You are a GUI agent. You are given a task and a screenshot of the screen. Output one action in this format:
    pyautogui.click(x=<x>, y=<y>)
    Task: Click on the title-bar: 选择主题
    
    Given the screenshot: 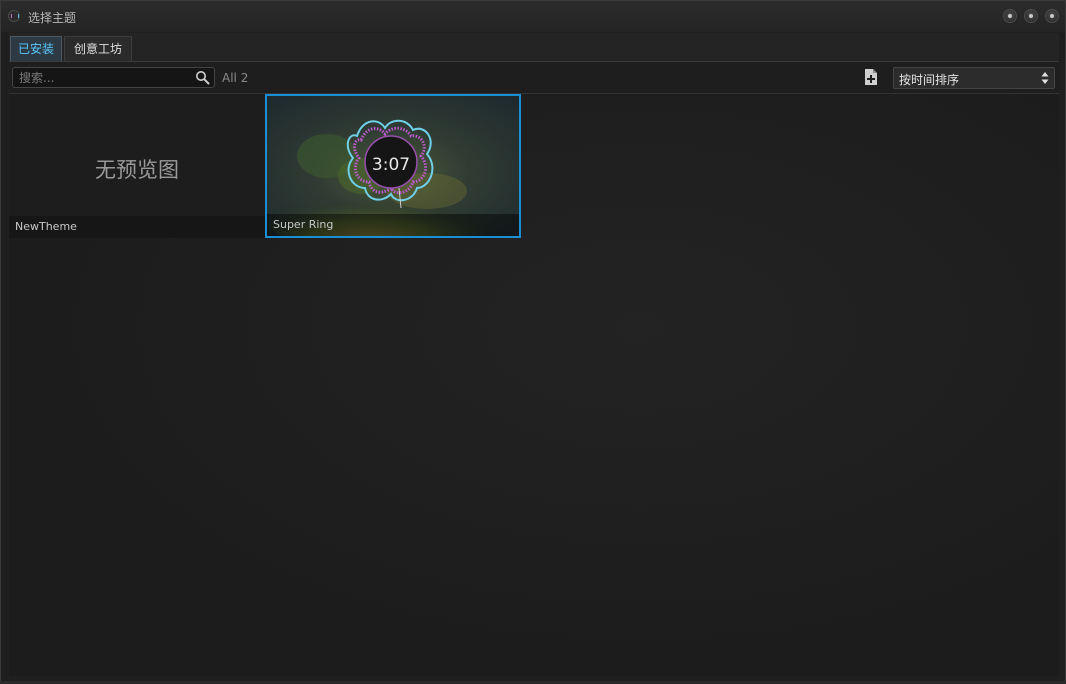 What is the action you would take?
    pyautogui.click(x=533, y=16)
    